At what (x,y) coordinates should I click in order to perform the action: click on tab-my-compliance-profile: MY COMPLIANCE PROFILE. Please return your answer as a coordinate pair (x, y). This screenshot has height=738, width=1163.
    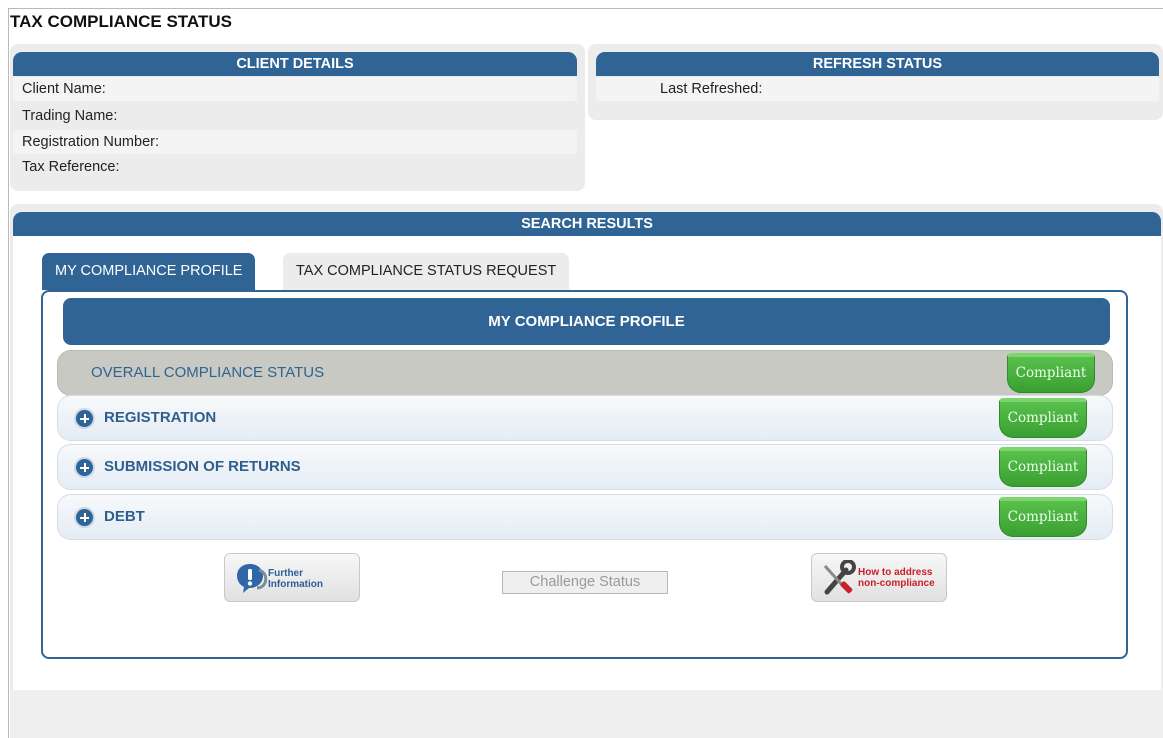
    Looking at the image, I should click on (149, 271).